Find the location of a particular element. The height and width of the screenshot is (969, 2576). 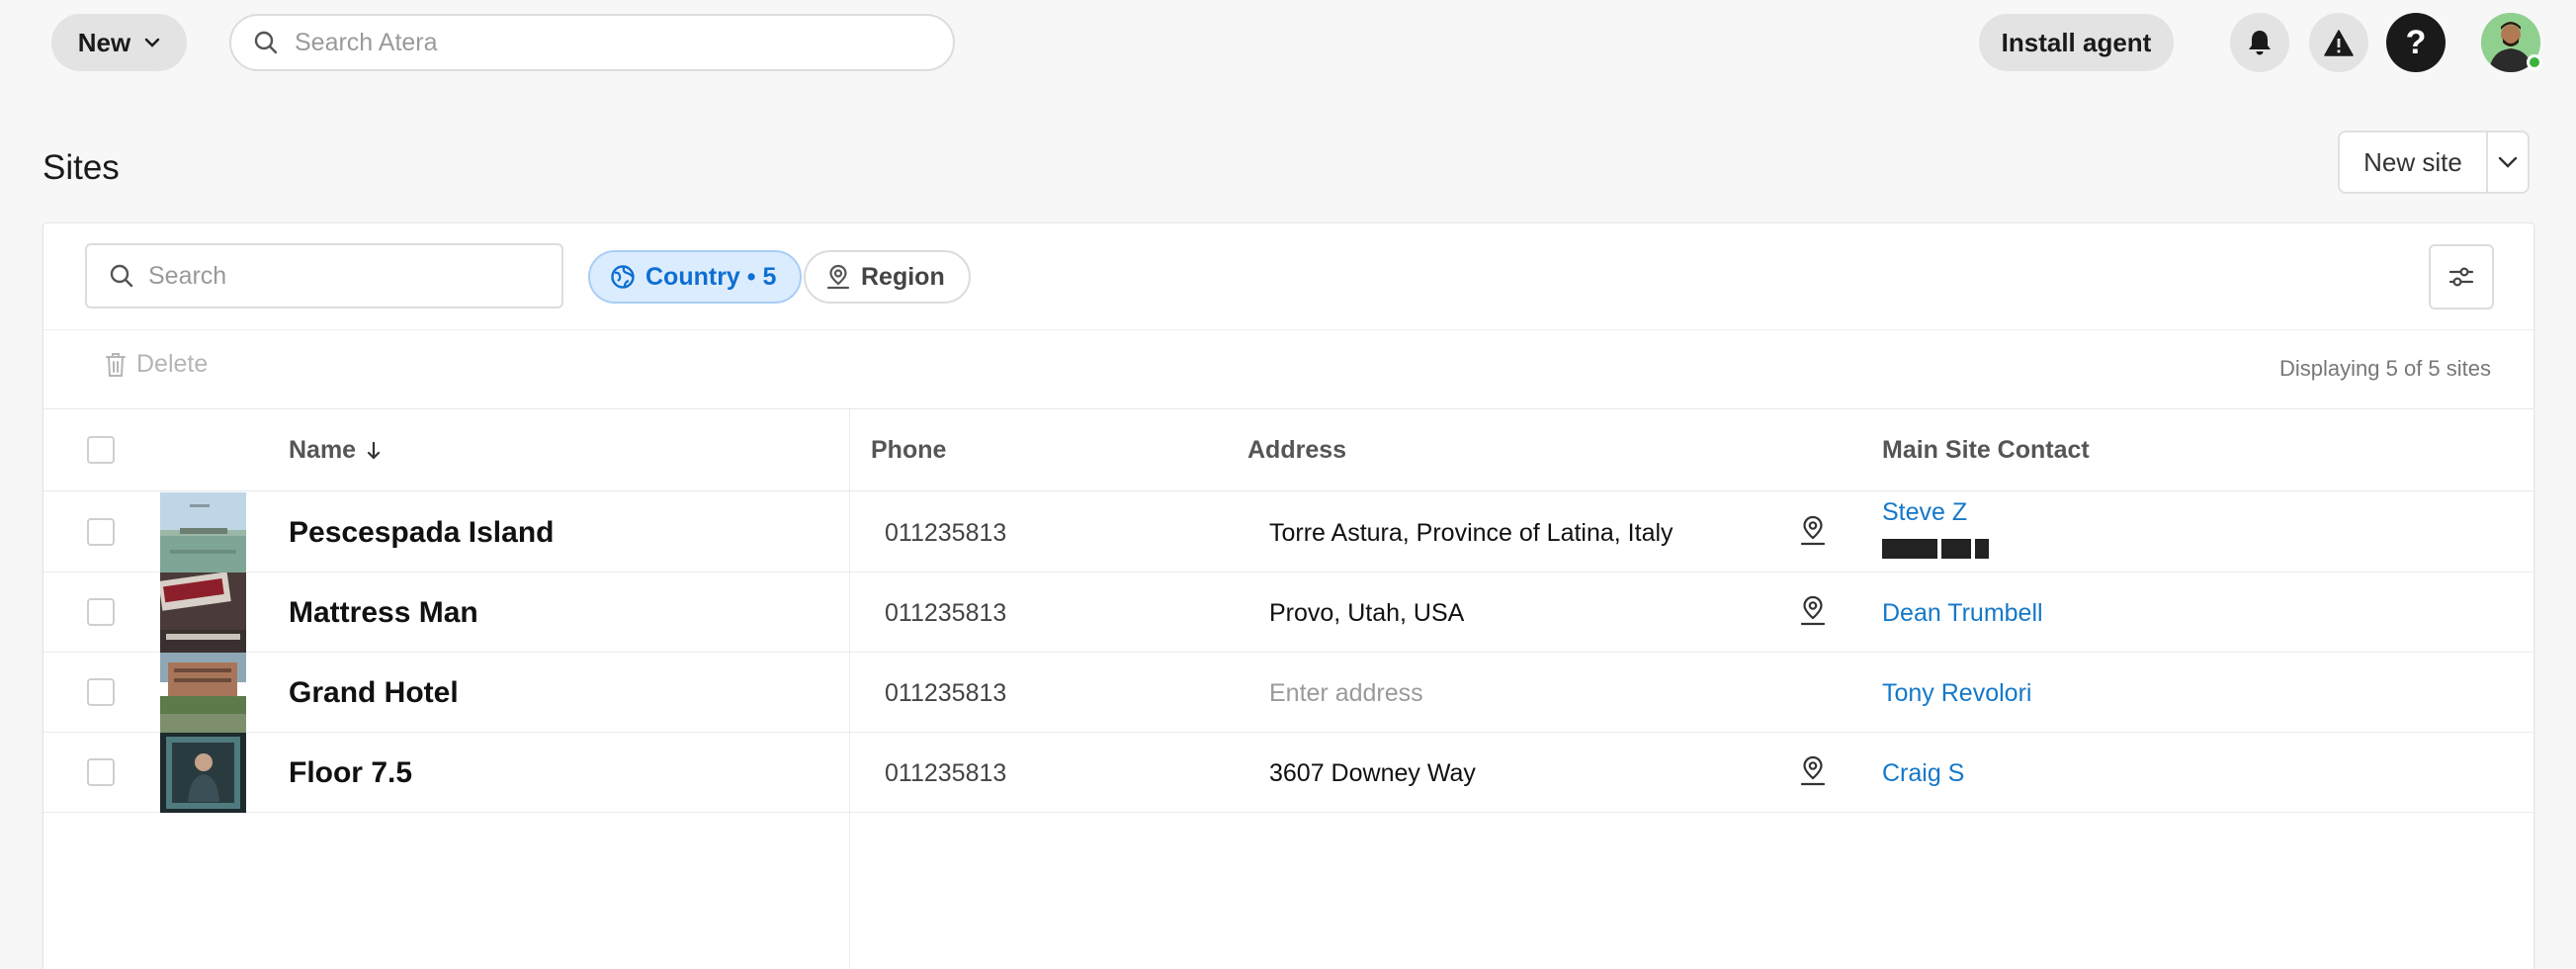

top-bar: New Install agent ? is located at coordinates (1288, 42).